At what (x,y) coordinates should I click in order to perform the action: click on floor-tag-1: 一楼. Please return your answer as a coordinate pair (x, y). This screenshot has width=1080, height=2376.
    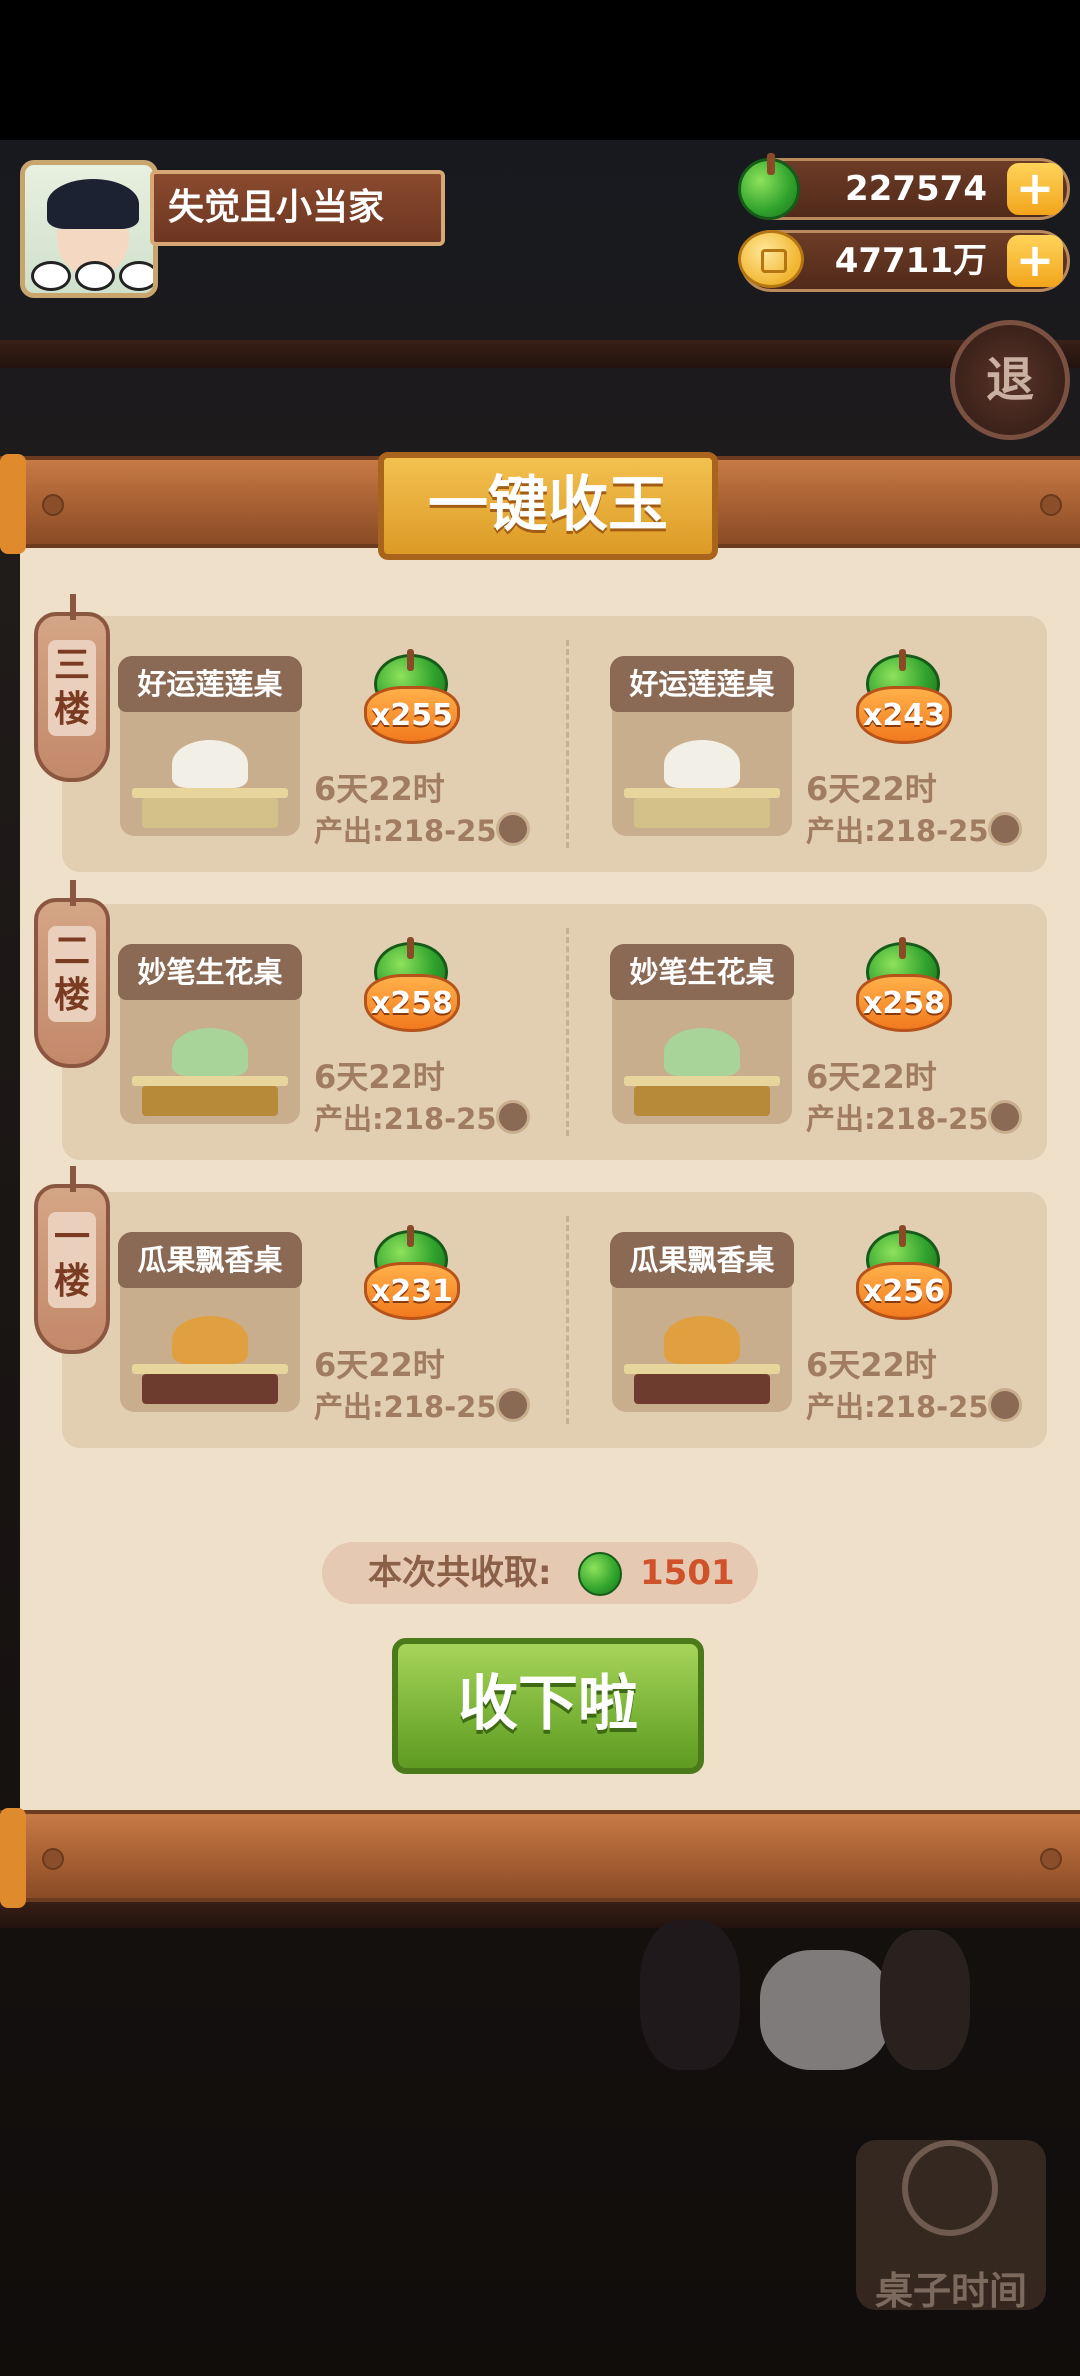
    Looking at the image, I should click on (72, 1260).